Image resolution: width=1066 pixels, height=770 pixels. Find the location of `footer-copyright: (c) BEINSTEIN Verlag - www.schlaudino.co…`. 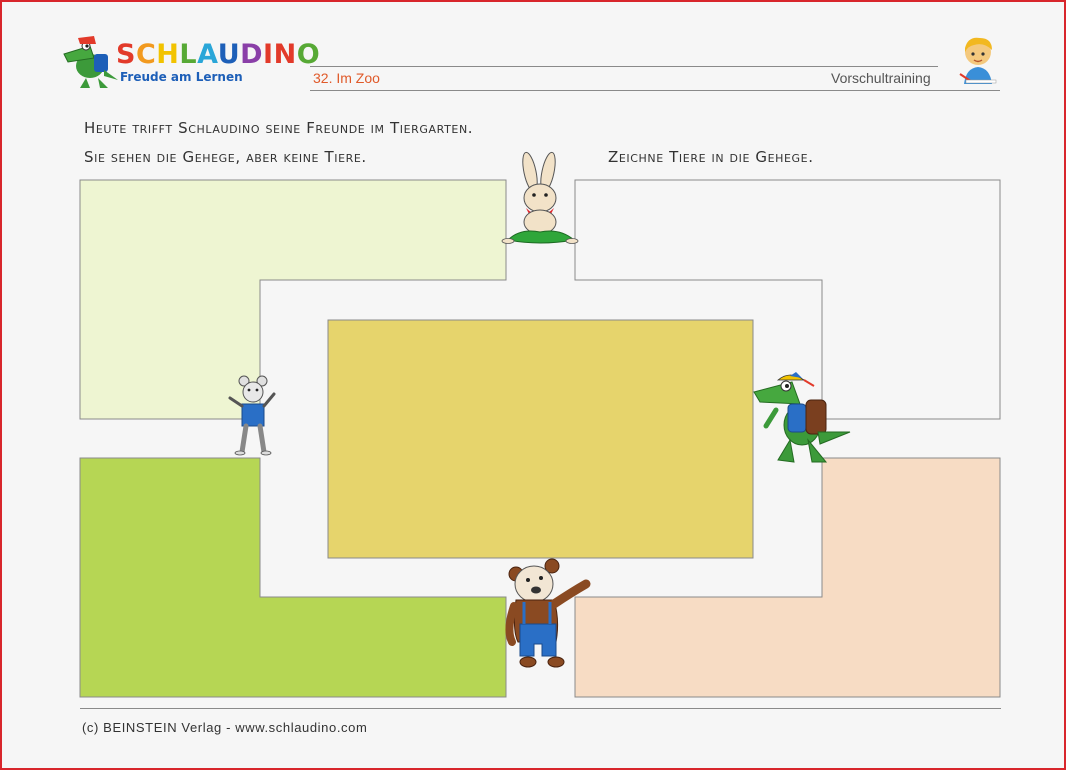

footer-copyright: (c) BEINSTEIN Verlag - www.schlaudino.co… is located at coordinates (225, 727).